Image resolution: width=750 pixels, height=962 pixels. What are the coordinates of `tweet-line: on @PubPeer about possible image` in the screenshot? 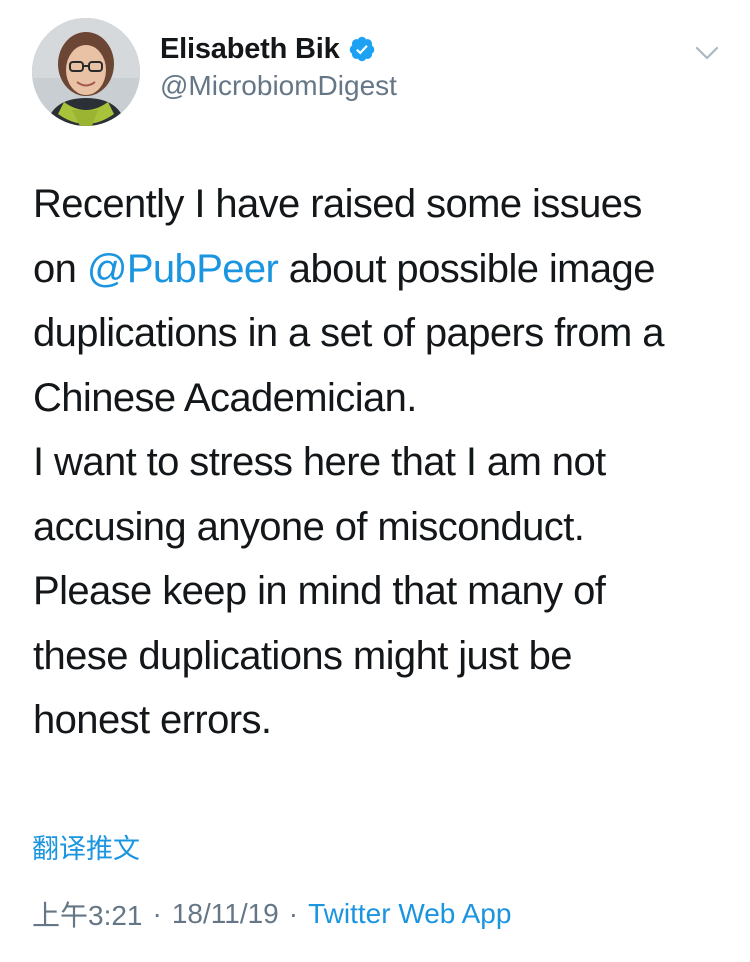 It's located at (383, 269).